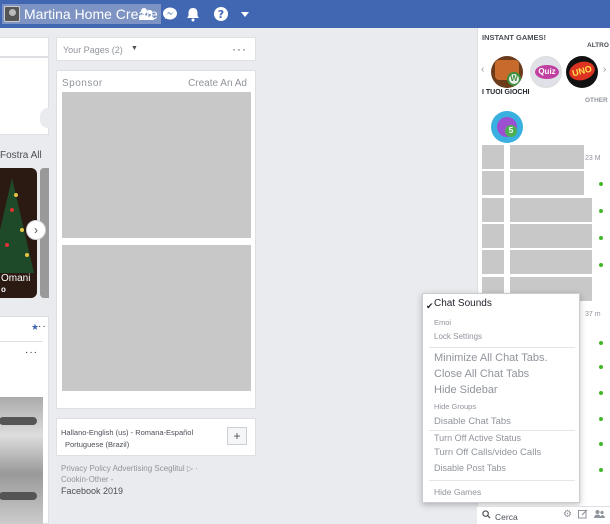  What do you see at coordinates (3, 289) in the screenshot?
I see `photo-caption-secondary: o` at bounding box center [3, 289].